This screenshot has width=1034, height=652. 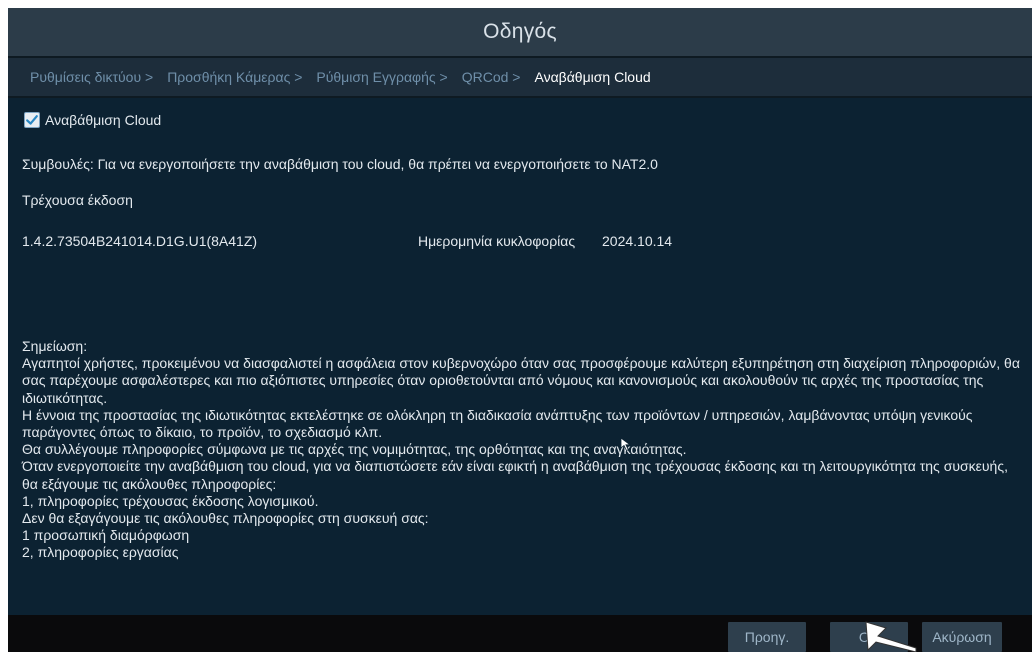 What do you see at coordinates (100, 552) in the screenshot?
I see `note-line: 2, πληροφορίες εργασίας` at bounding box center [100, 552].